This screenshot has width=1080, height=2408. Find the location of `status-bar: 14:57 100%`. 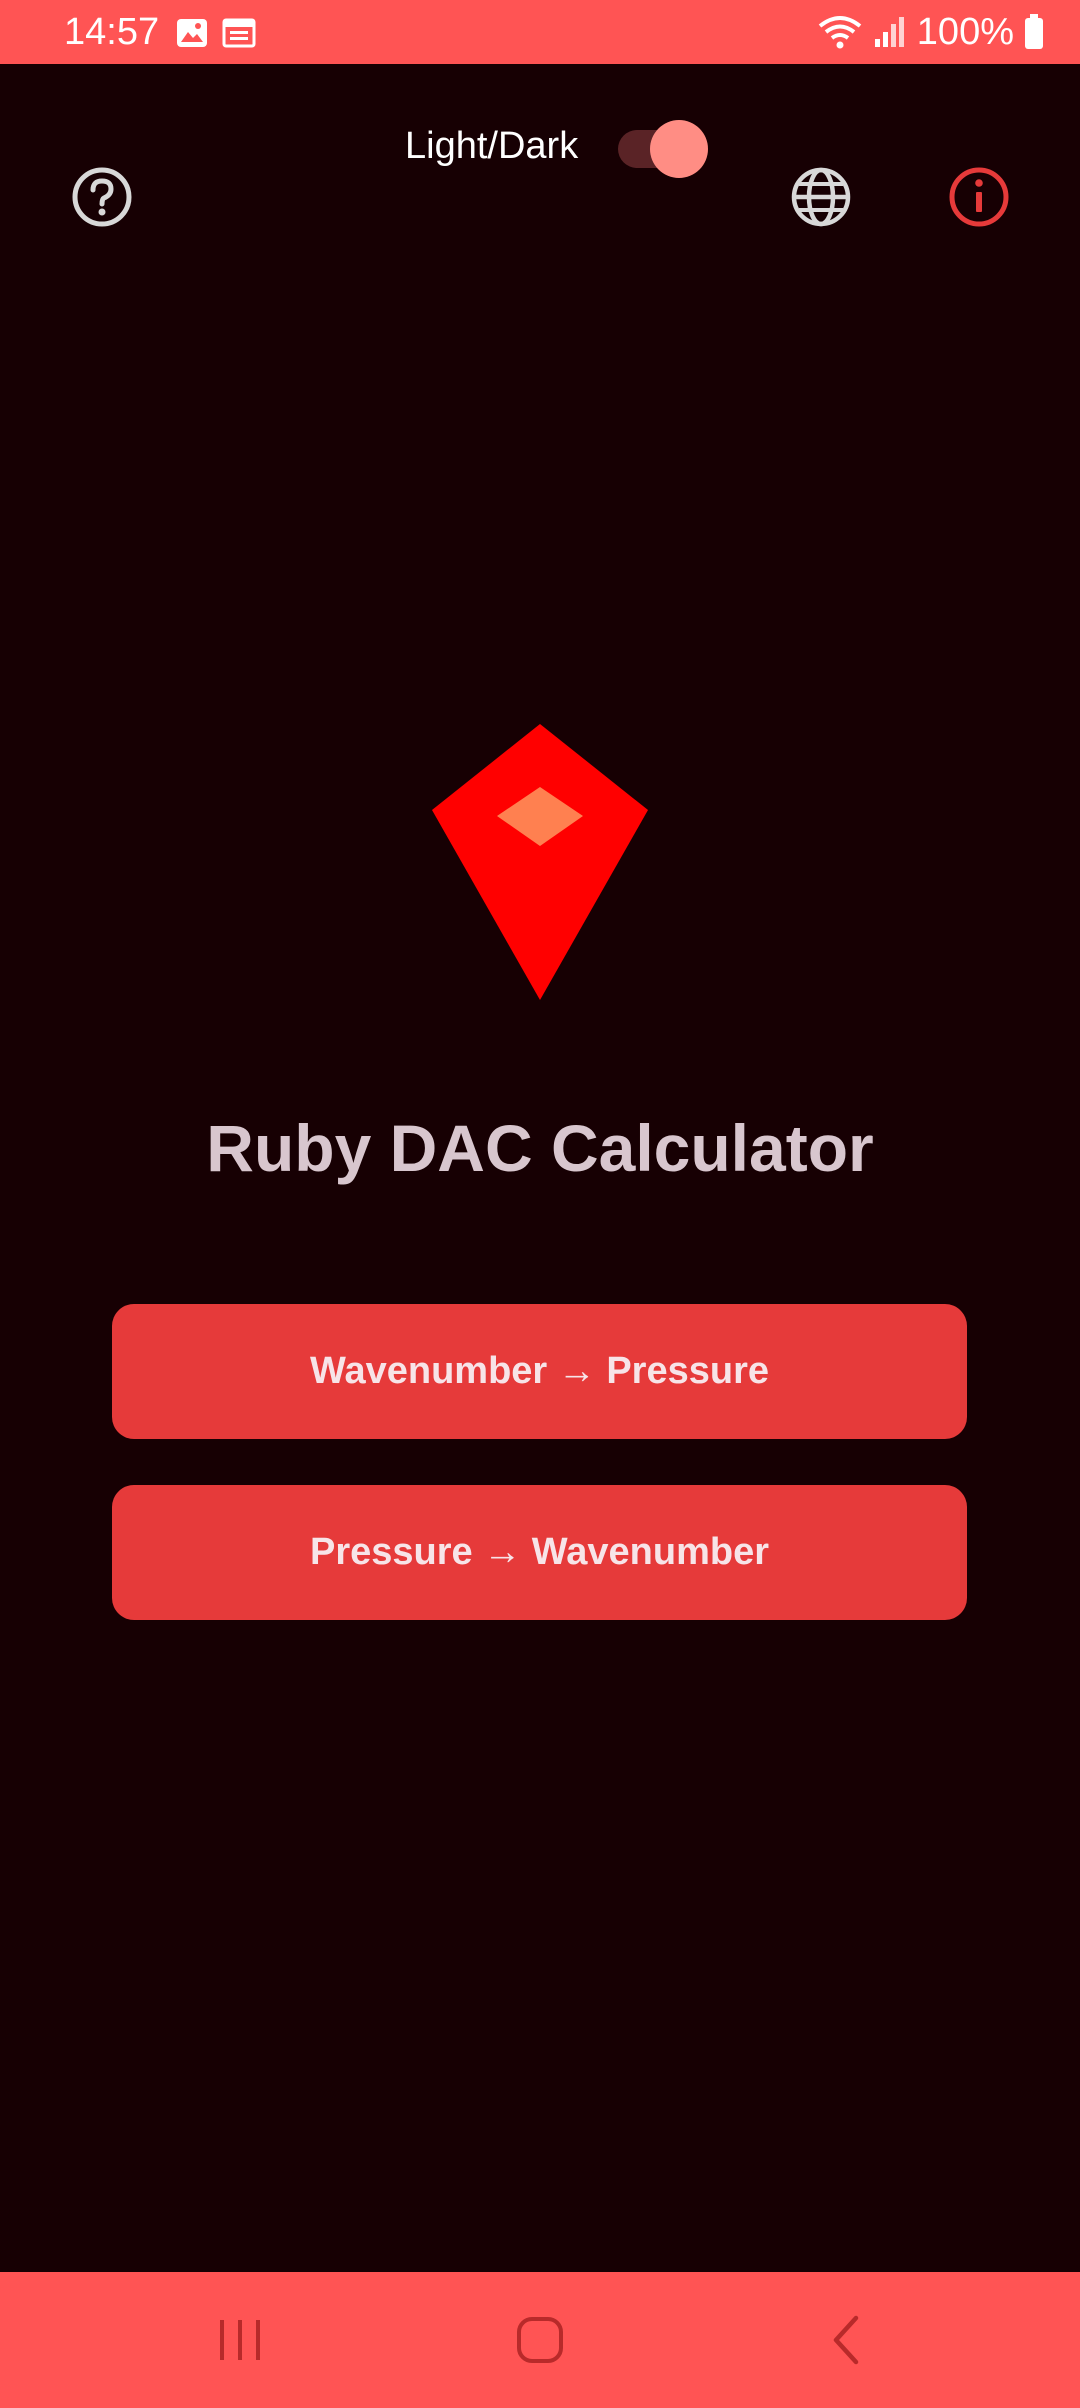

status-bar: 14:57 100% is located at coordinates (540, 32).